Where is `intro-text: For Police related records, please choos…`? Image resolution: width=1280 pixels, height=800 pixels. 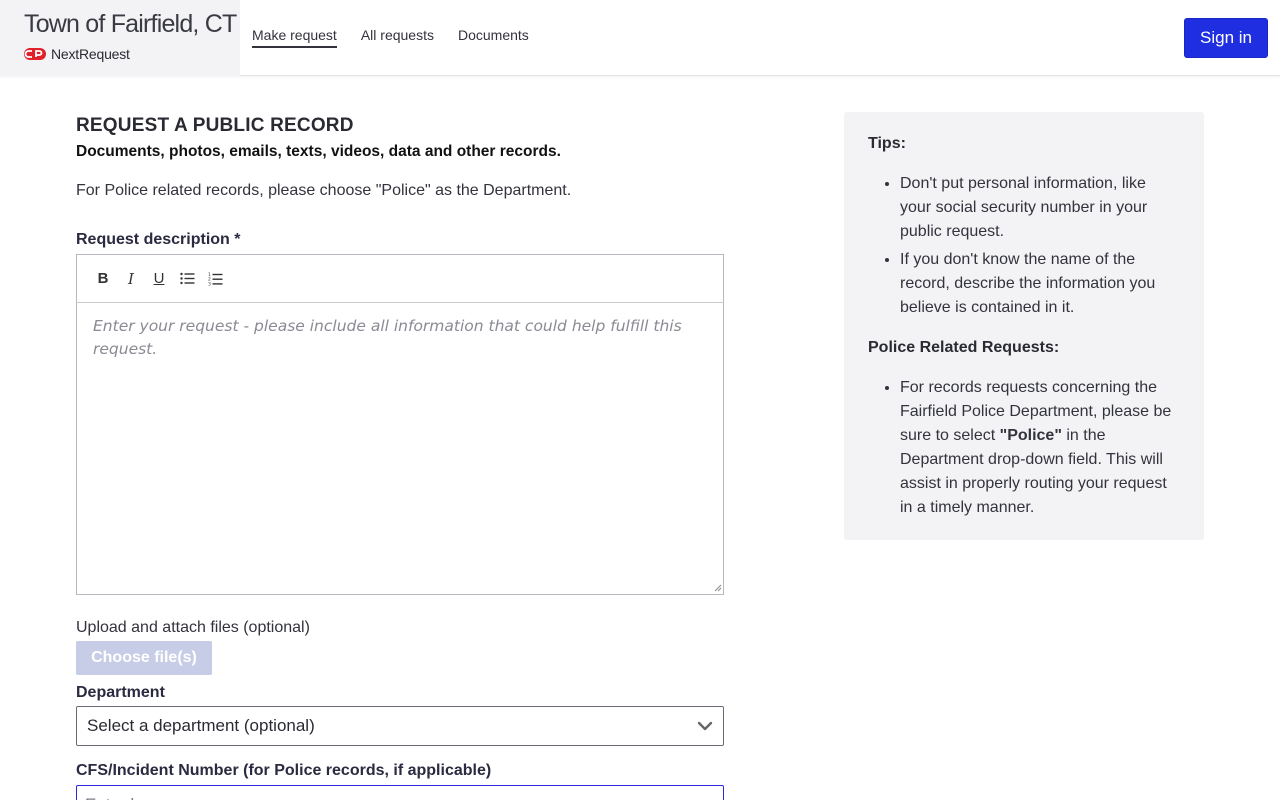
intro-text: For Police related records, please choos… is located at coordinates (324, 190).